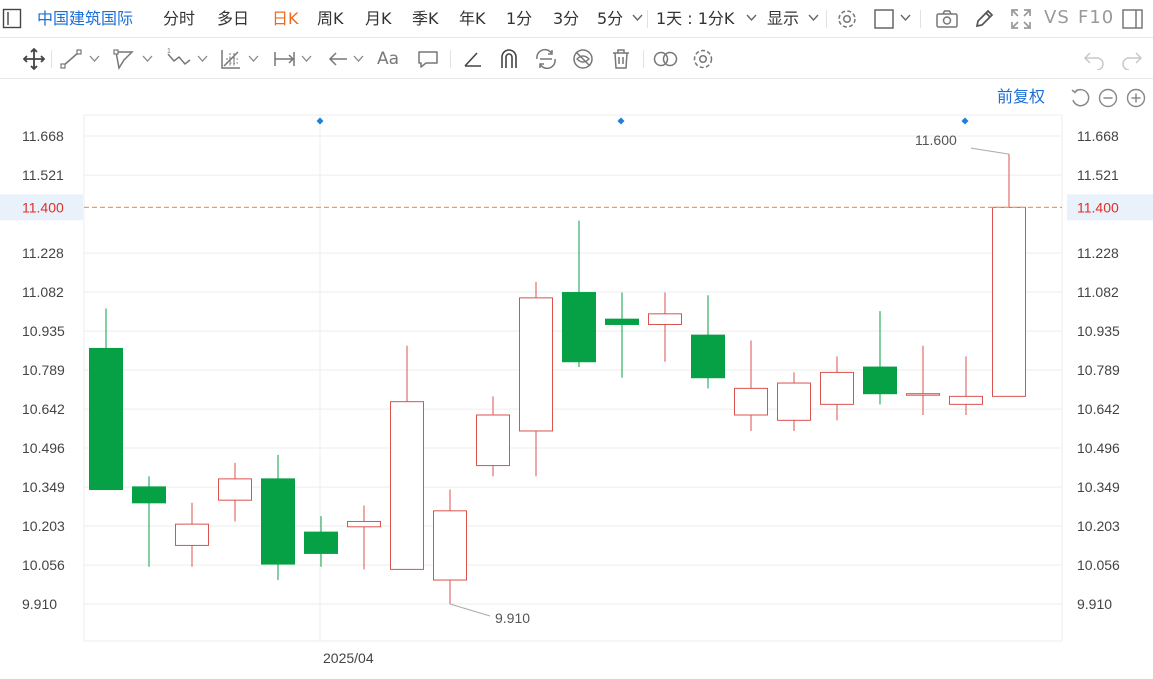  I want to click on panel-toggle-icon, so click(1133, 19).